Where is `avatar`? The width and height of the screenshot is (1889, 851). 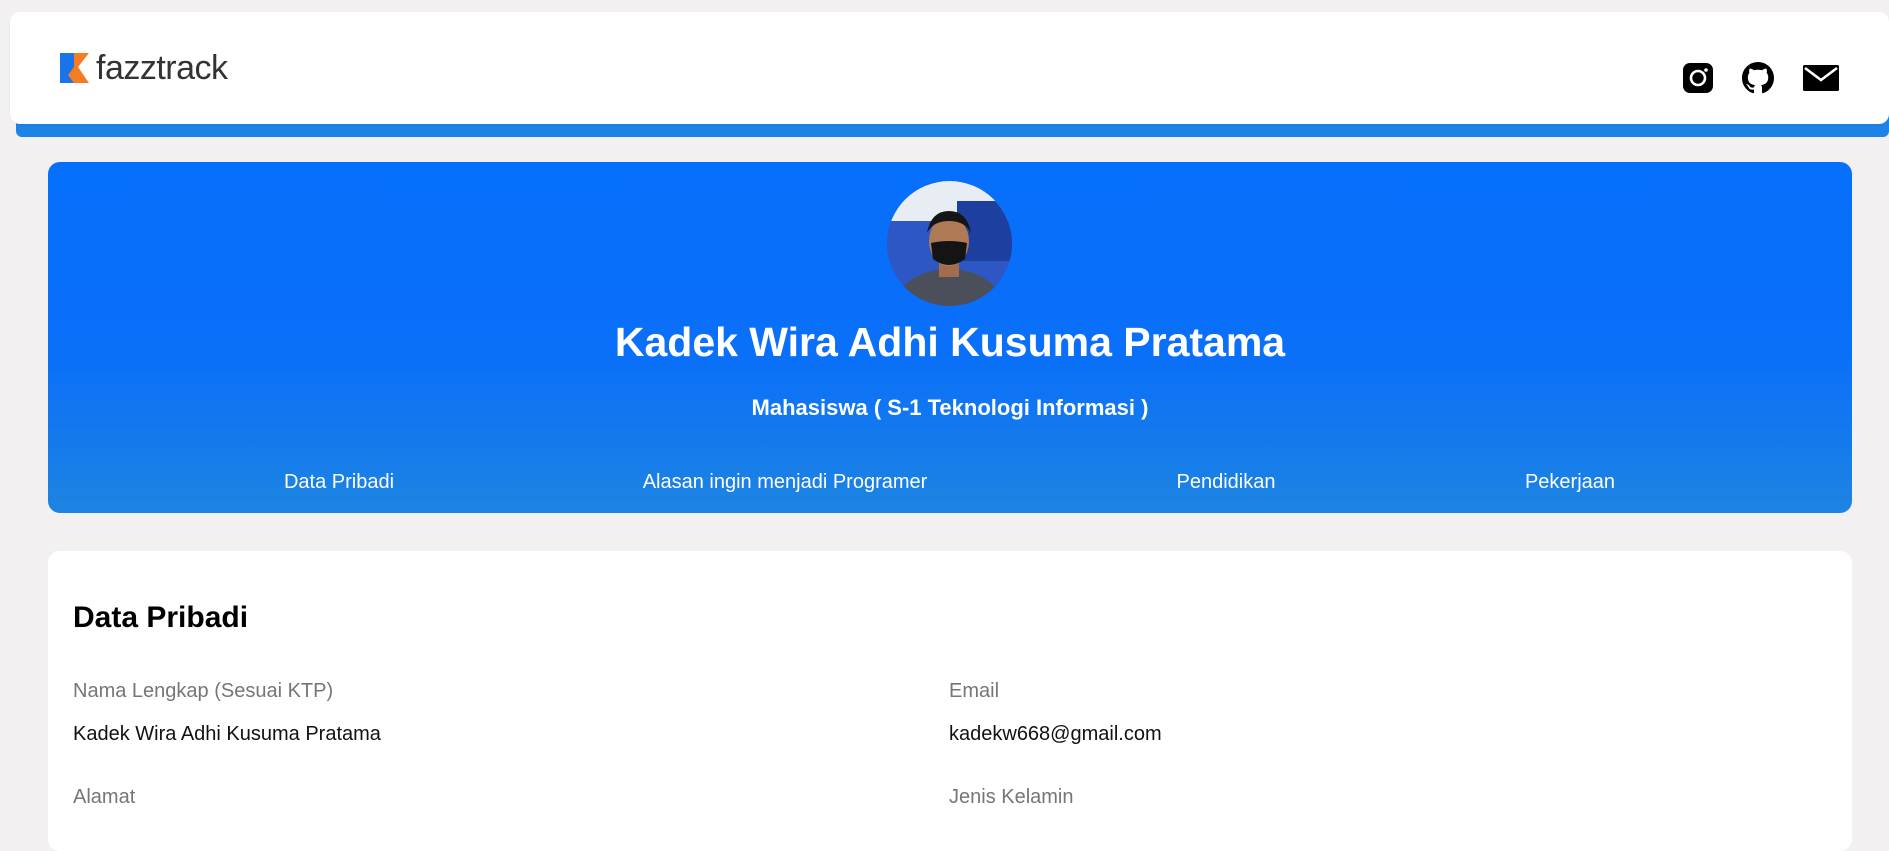
avatar is located at coordinates (949, 243).